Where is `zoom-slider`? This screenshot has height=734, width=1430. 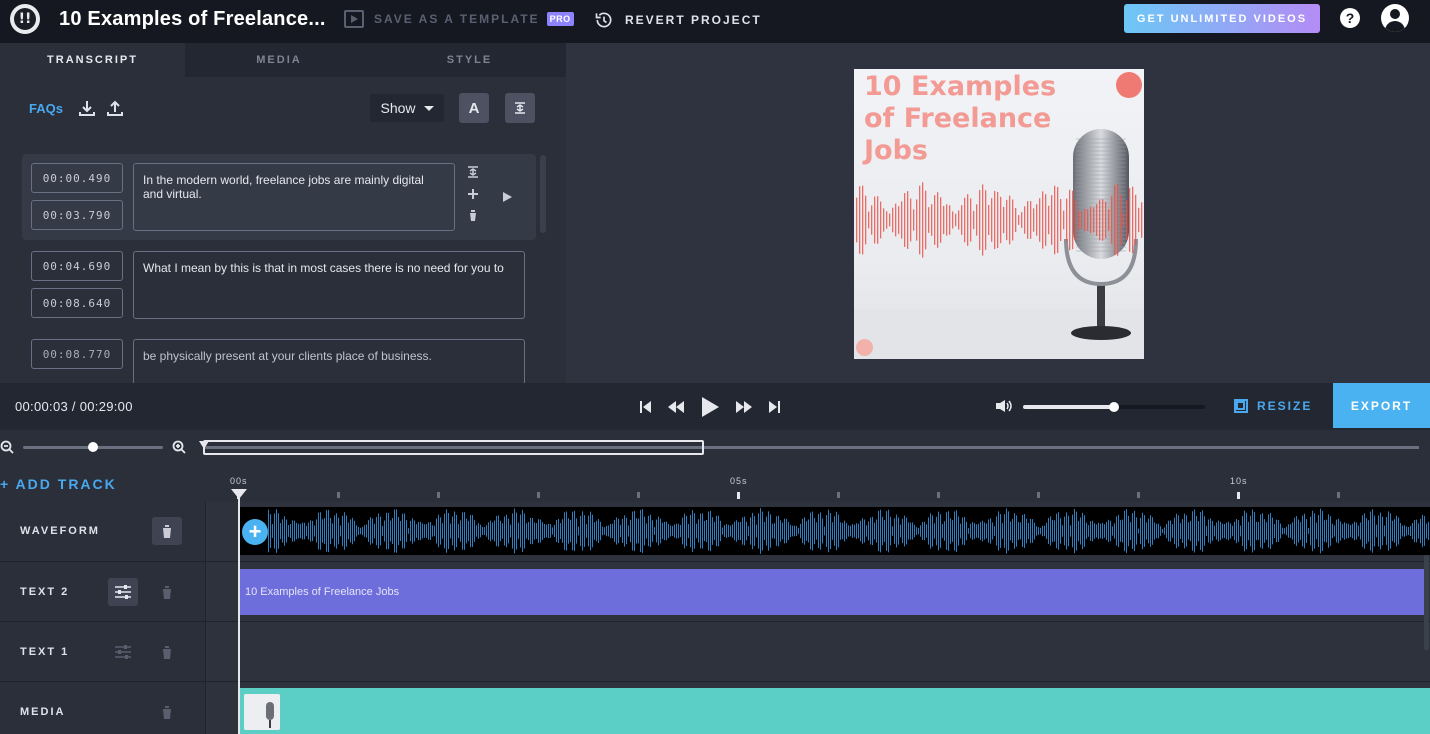
zoom-slider is located at coordinates (93, 447).